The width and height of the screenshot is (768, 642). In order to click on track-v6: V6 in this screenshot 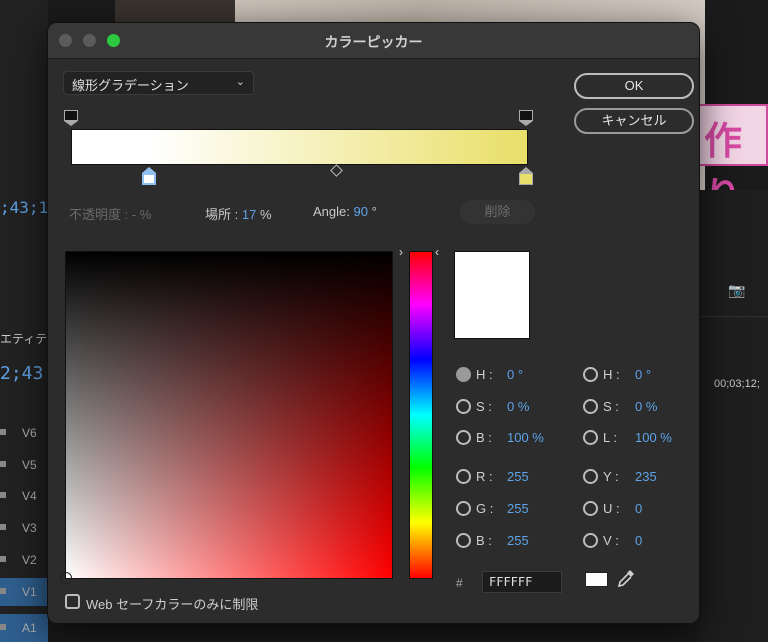, I will do `click(24, 433)`.